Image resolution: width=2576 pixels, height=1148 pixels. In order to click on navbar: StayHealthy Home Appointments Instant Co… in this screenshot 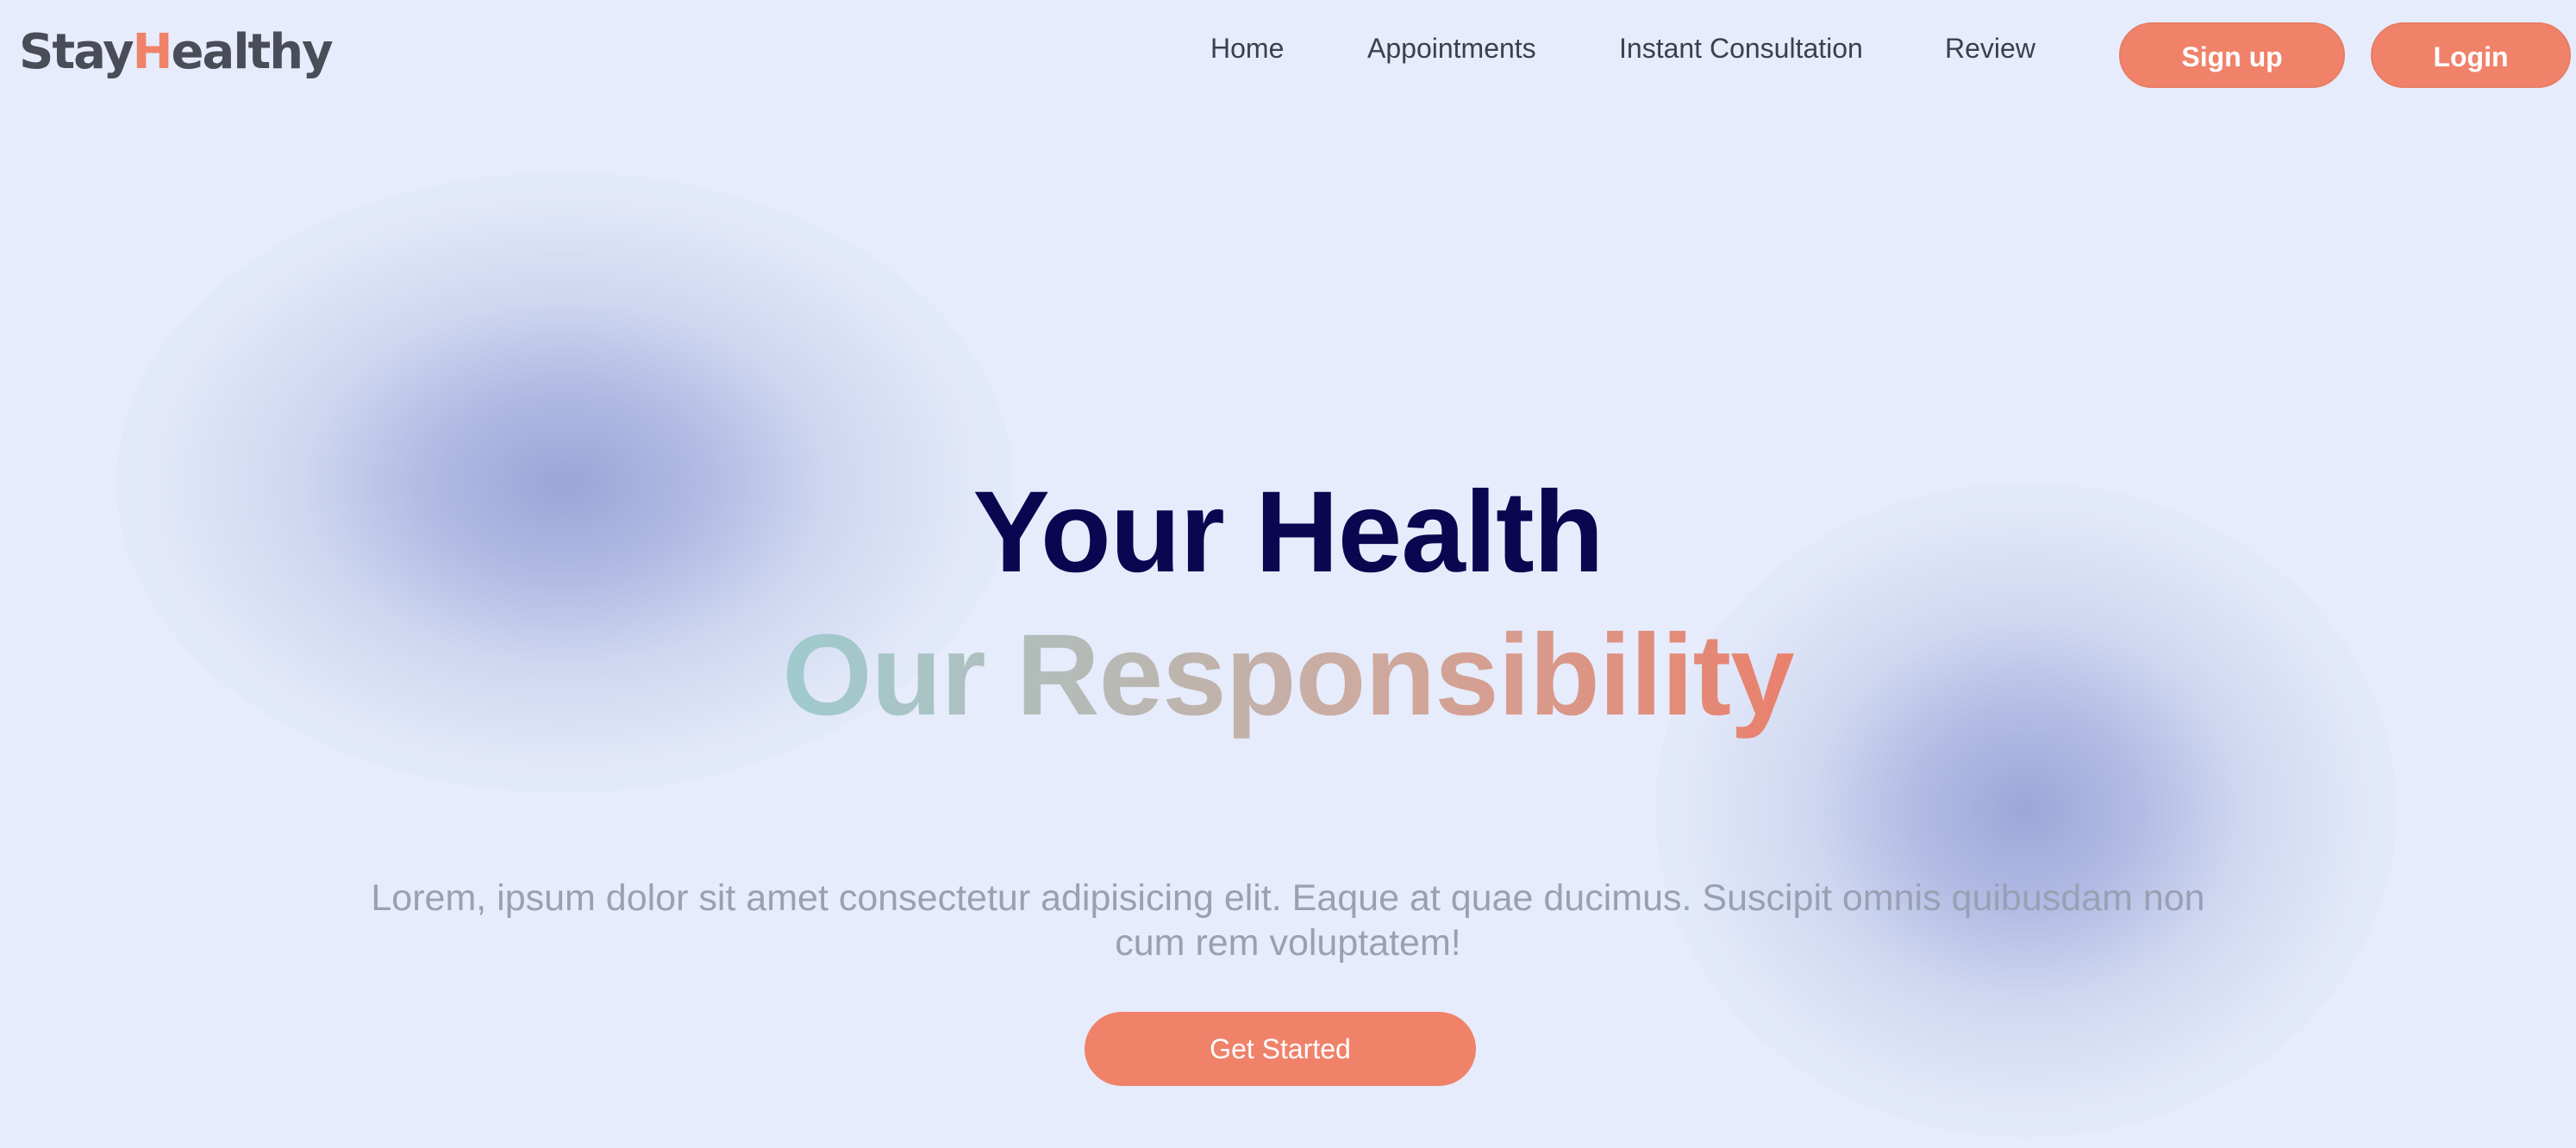, I will do `click(1288, 54)`.